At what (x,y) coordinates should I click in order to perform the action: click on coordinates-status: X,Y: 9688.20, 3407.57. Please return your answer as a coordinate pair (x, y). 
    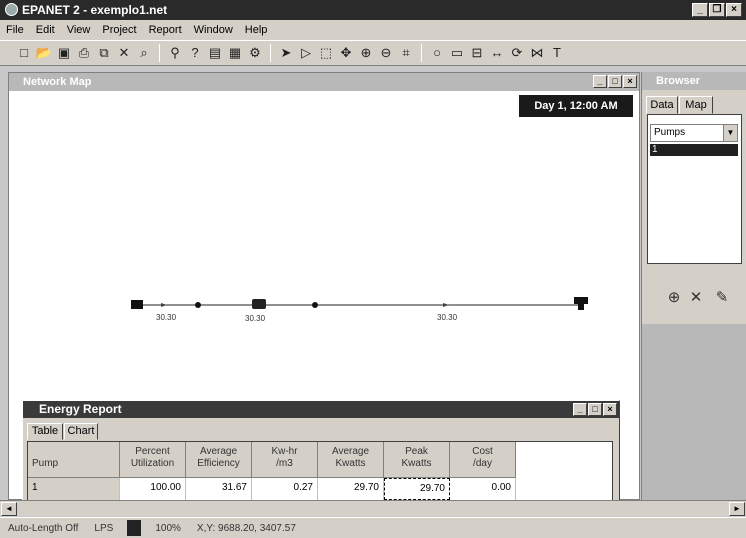
    Looking at the image, I should click on (246, 528).